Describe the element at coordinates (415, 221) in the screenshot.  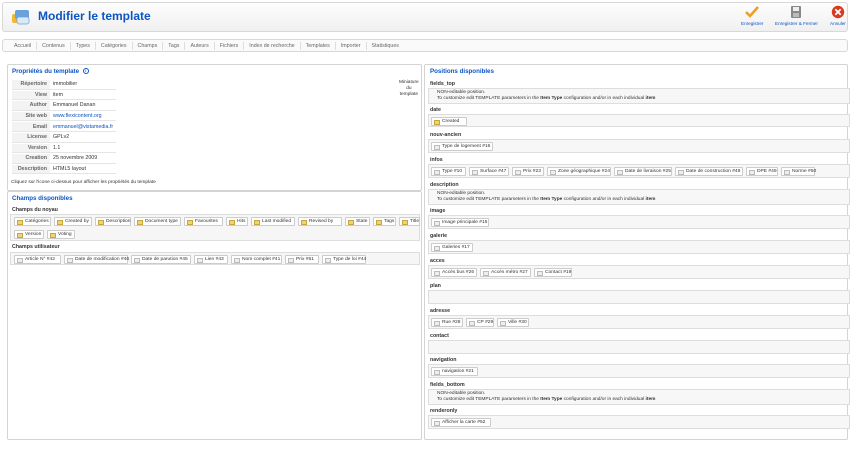
I see `field-chip-label: Title` at that location.